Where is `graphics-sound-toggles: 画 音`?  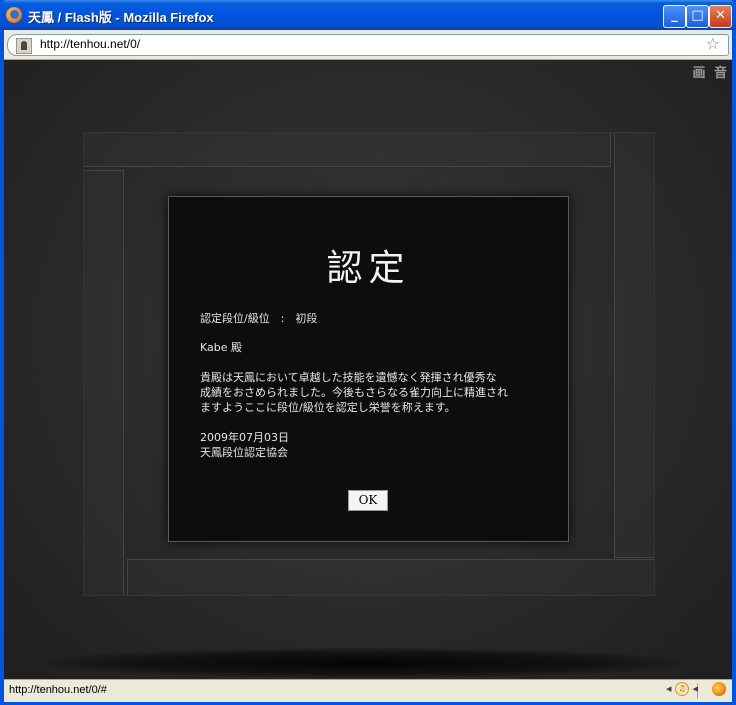
graphics-sound-toggles: 画 音 is located at coordinates (710, 71).